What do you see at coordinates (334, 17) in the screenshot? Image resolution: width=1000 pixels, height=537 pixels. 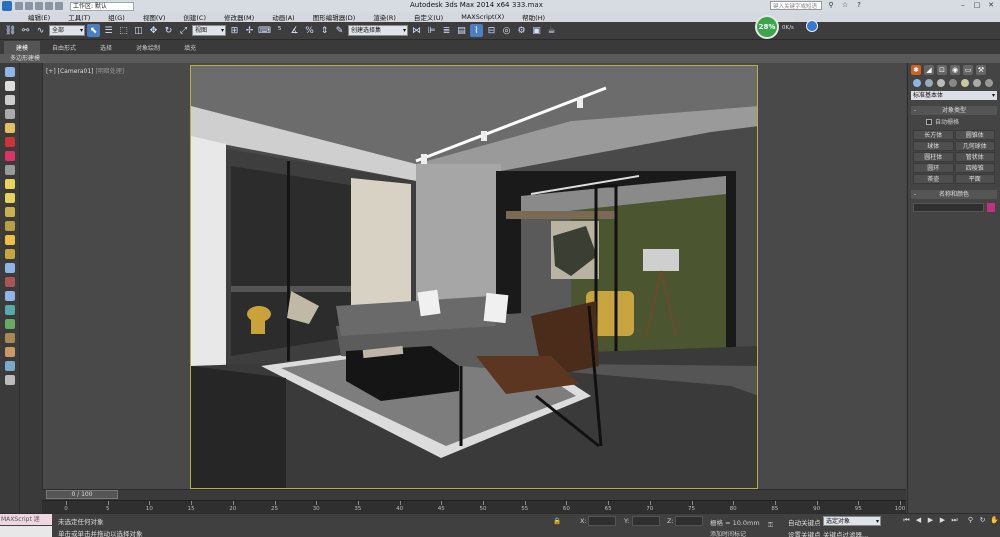 I see `menu-item: 图形编辑器(D)` at bounding box center [334, 17].